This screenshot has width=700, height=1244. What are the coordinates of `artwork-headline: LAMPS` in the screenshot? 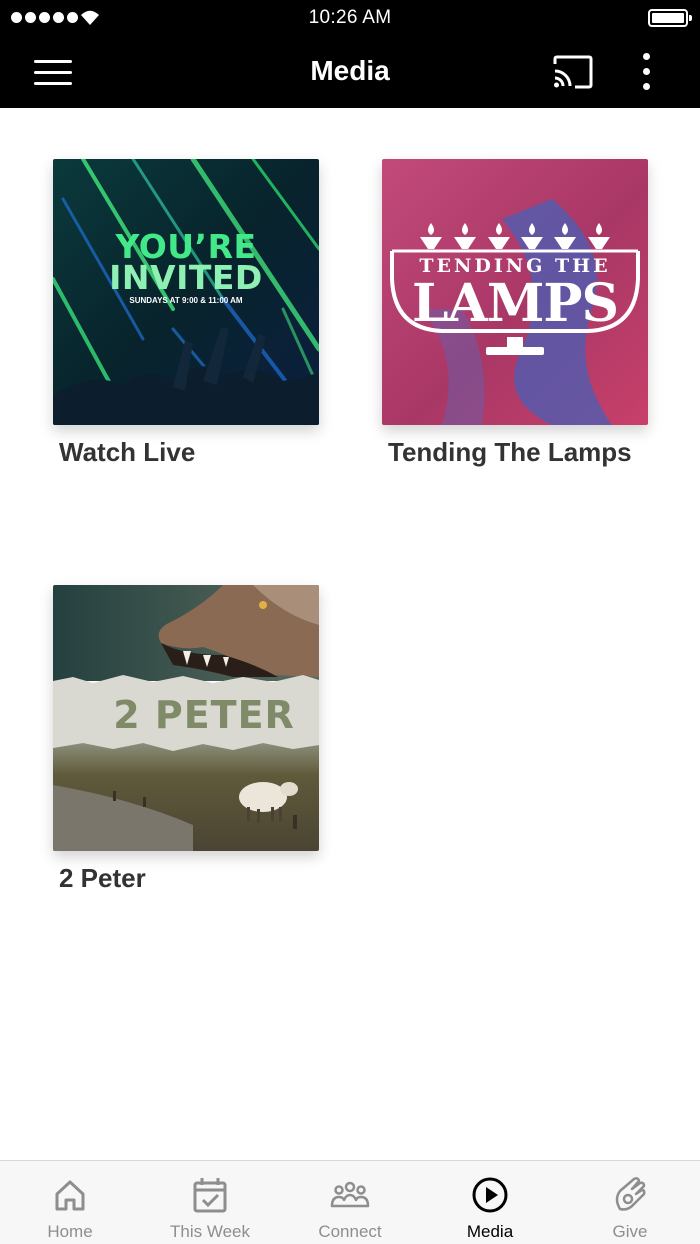 It's located at (515, 303).